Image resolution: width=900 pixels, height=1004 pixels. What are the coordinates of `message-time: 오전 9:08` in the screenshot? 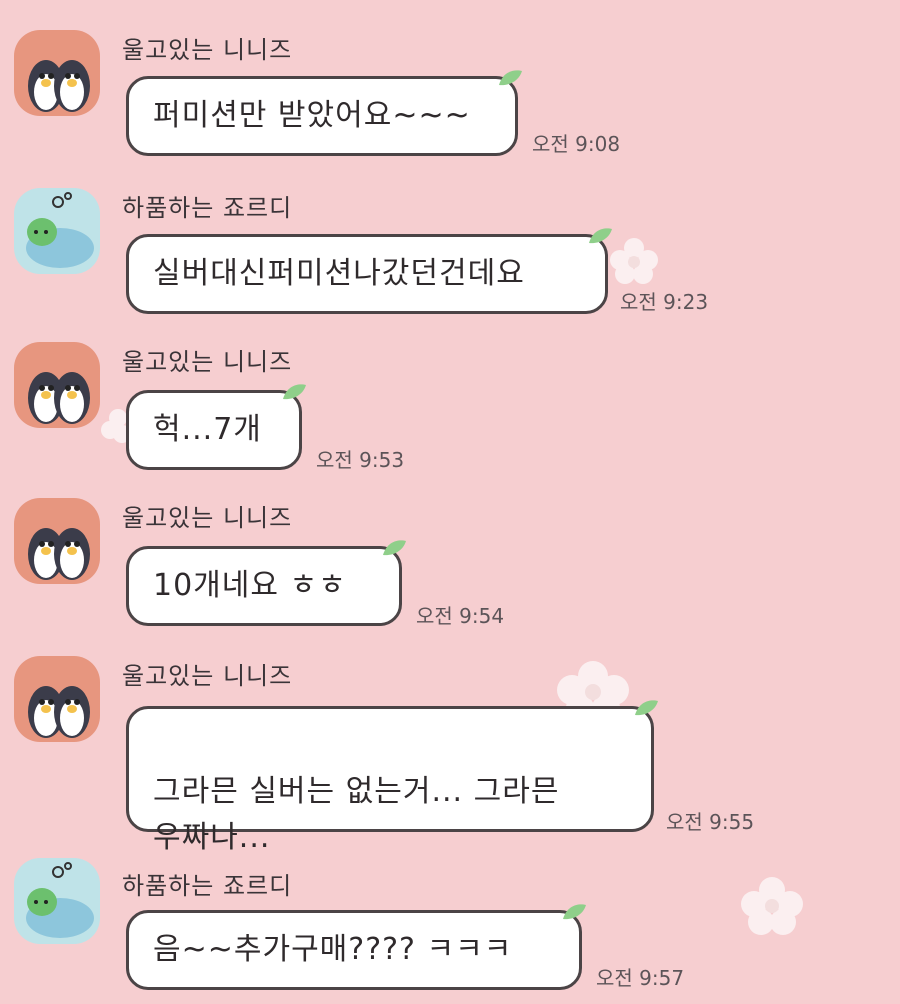 It's located at (576, 144).